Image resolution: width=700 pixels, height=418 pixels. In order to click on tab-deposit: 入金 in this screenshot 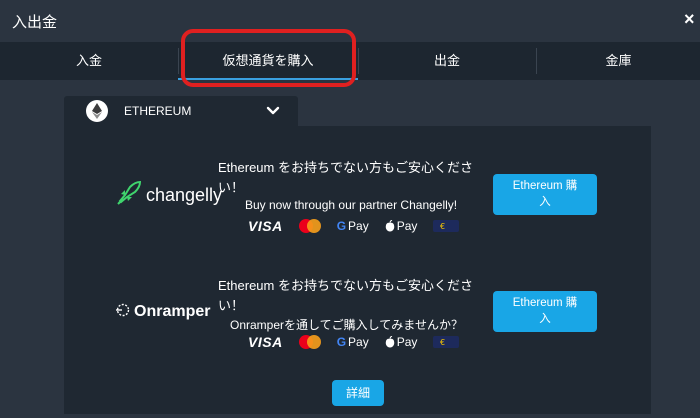, I will do `click(89, 61)`.